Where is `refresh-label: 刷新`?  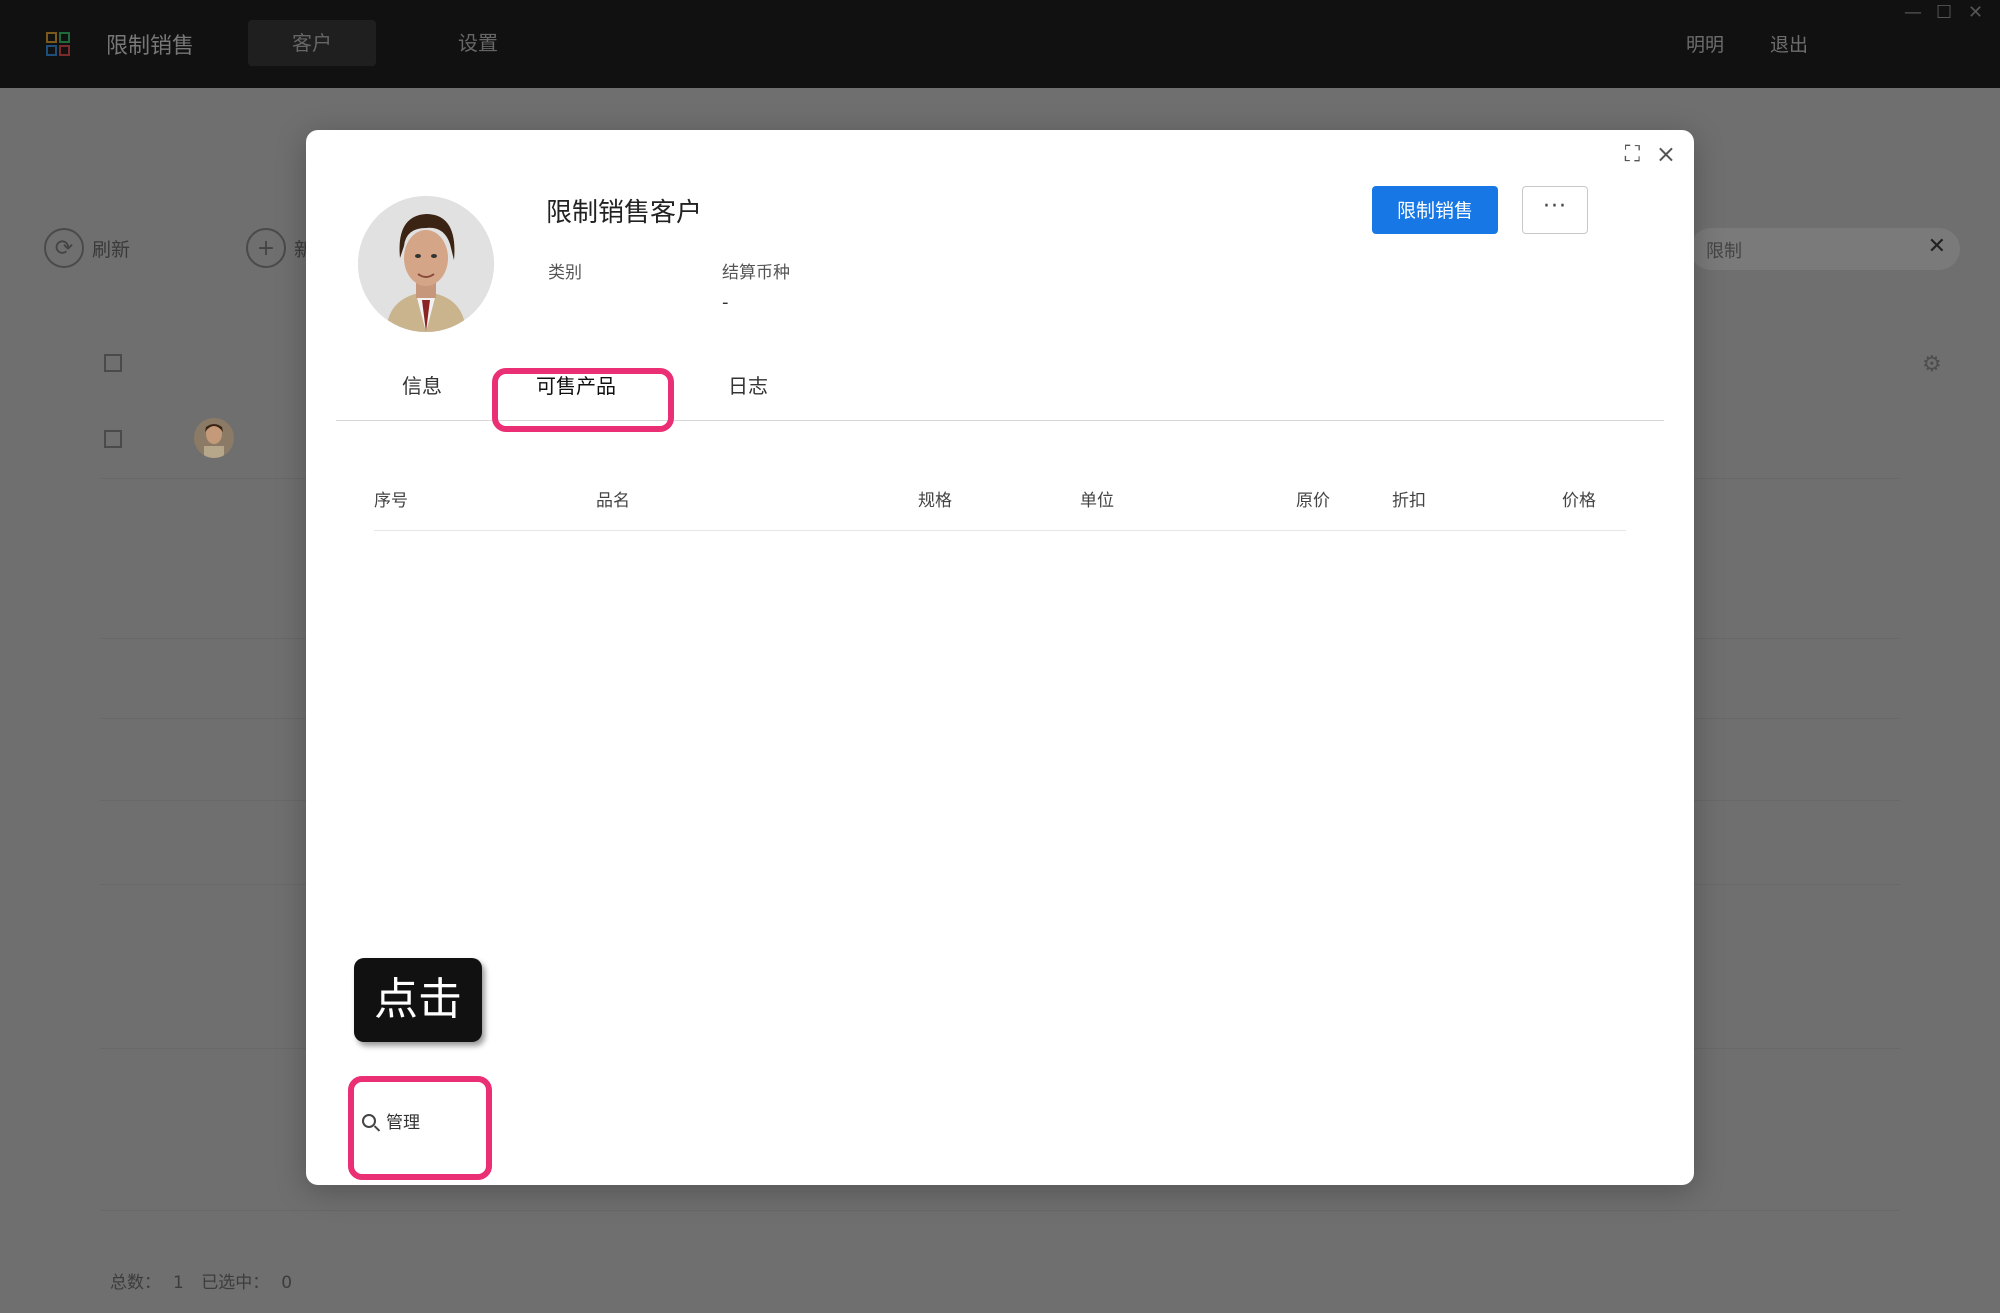
refresh-label: 刷新 is located at coordinates (111, 249).